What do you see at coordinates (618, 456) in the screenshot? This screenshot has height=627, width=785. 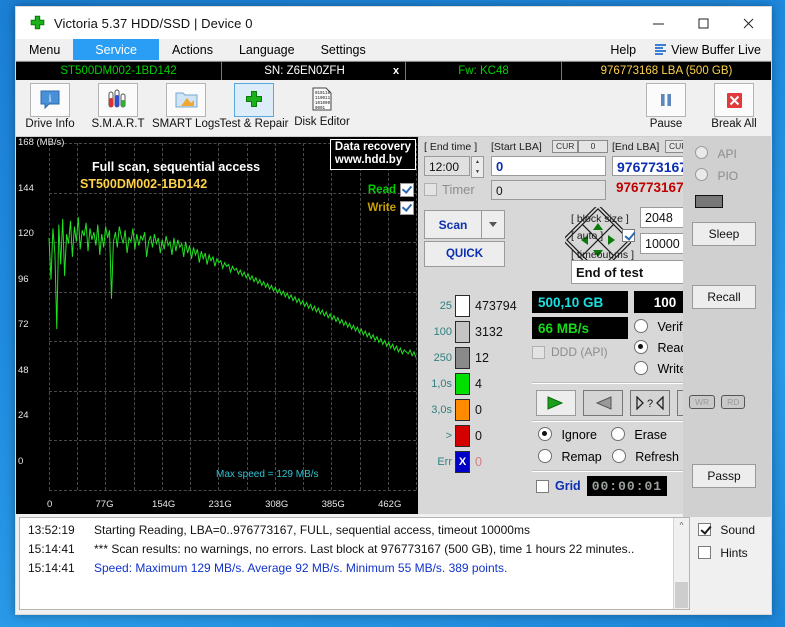 I see `refresh-radio` at bounding box center [618, 456].